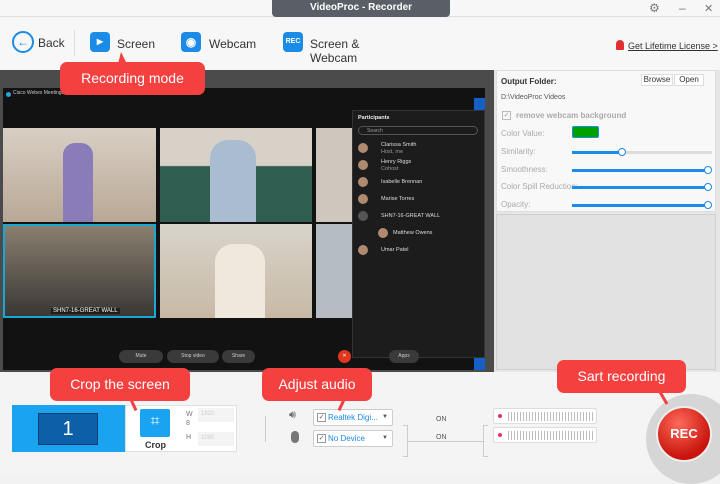 Image resolution: width=720 pixels, height=484 pixels. What do you see at coordinates (545, 416) in the screenshot?
I see `speaker-level-meter` at bounding box center [545, 416].